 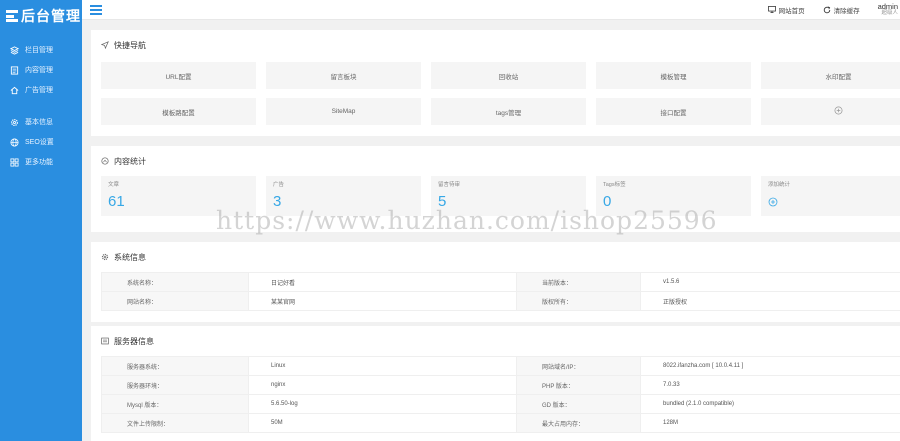 I want to click on site-home-link: 网站首页, so click(x=786, y=10).